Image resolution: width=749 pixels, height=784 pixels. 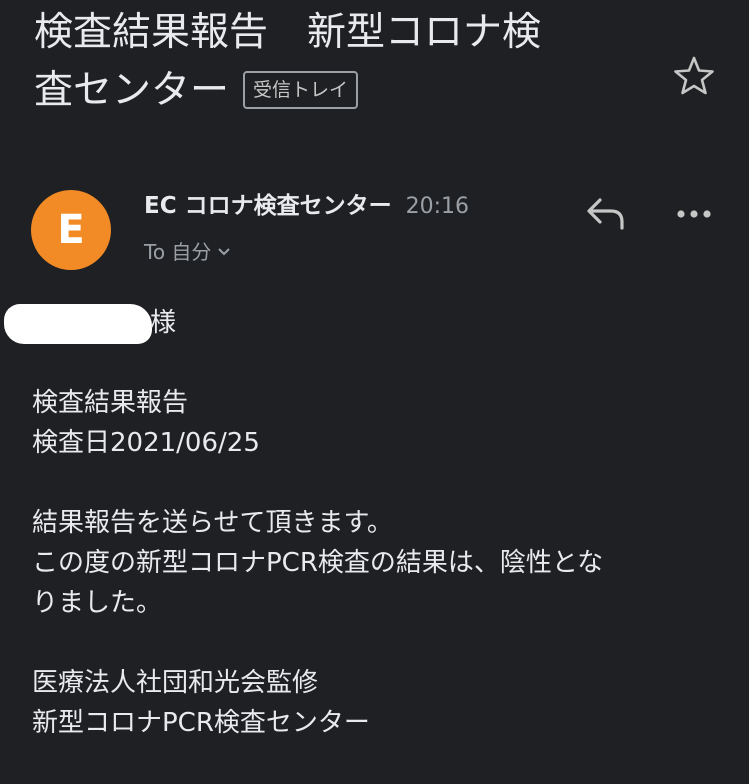 I want to click on subject-line-1: 検査結果報告 新型コロナ検, so click(x=288, y=32).